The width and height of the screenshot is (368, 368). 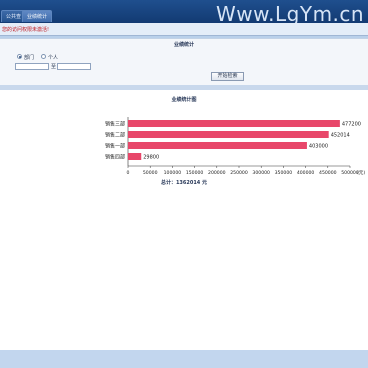 What do you see at coordinates (195, 173) in the screenshot?
I see `x-tick-label: 150000` at bounding box center [195, 173].